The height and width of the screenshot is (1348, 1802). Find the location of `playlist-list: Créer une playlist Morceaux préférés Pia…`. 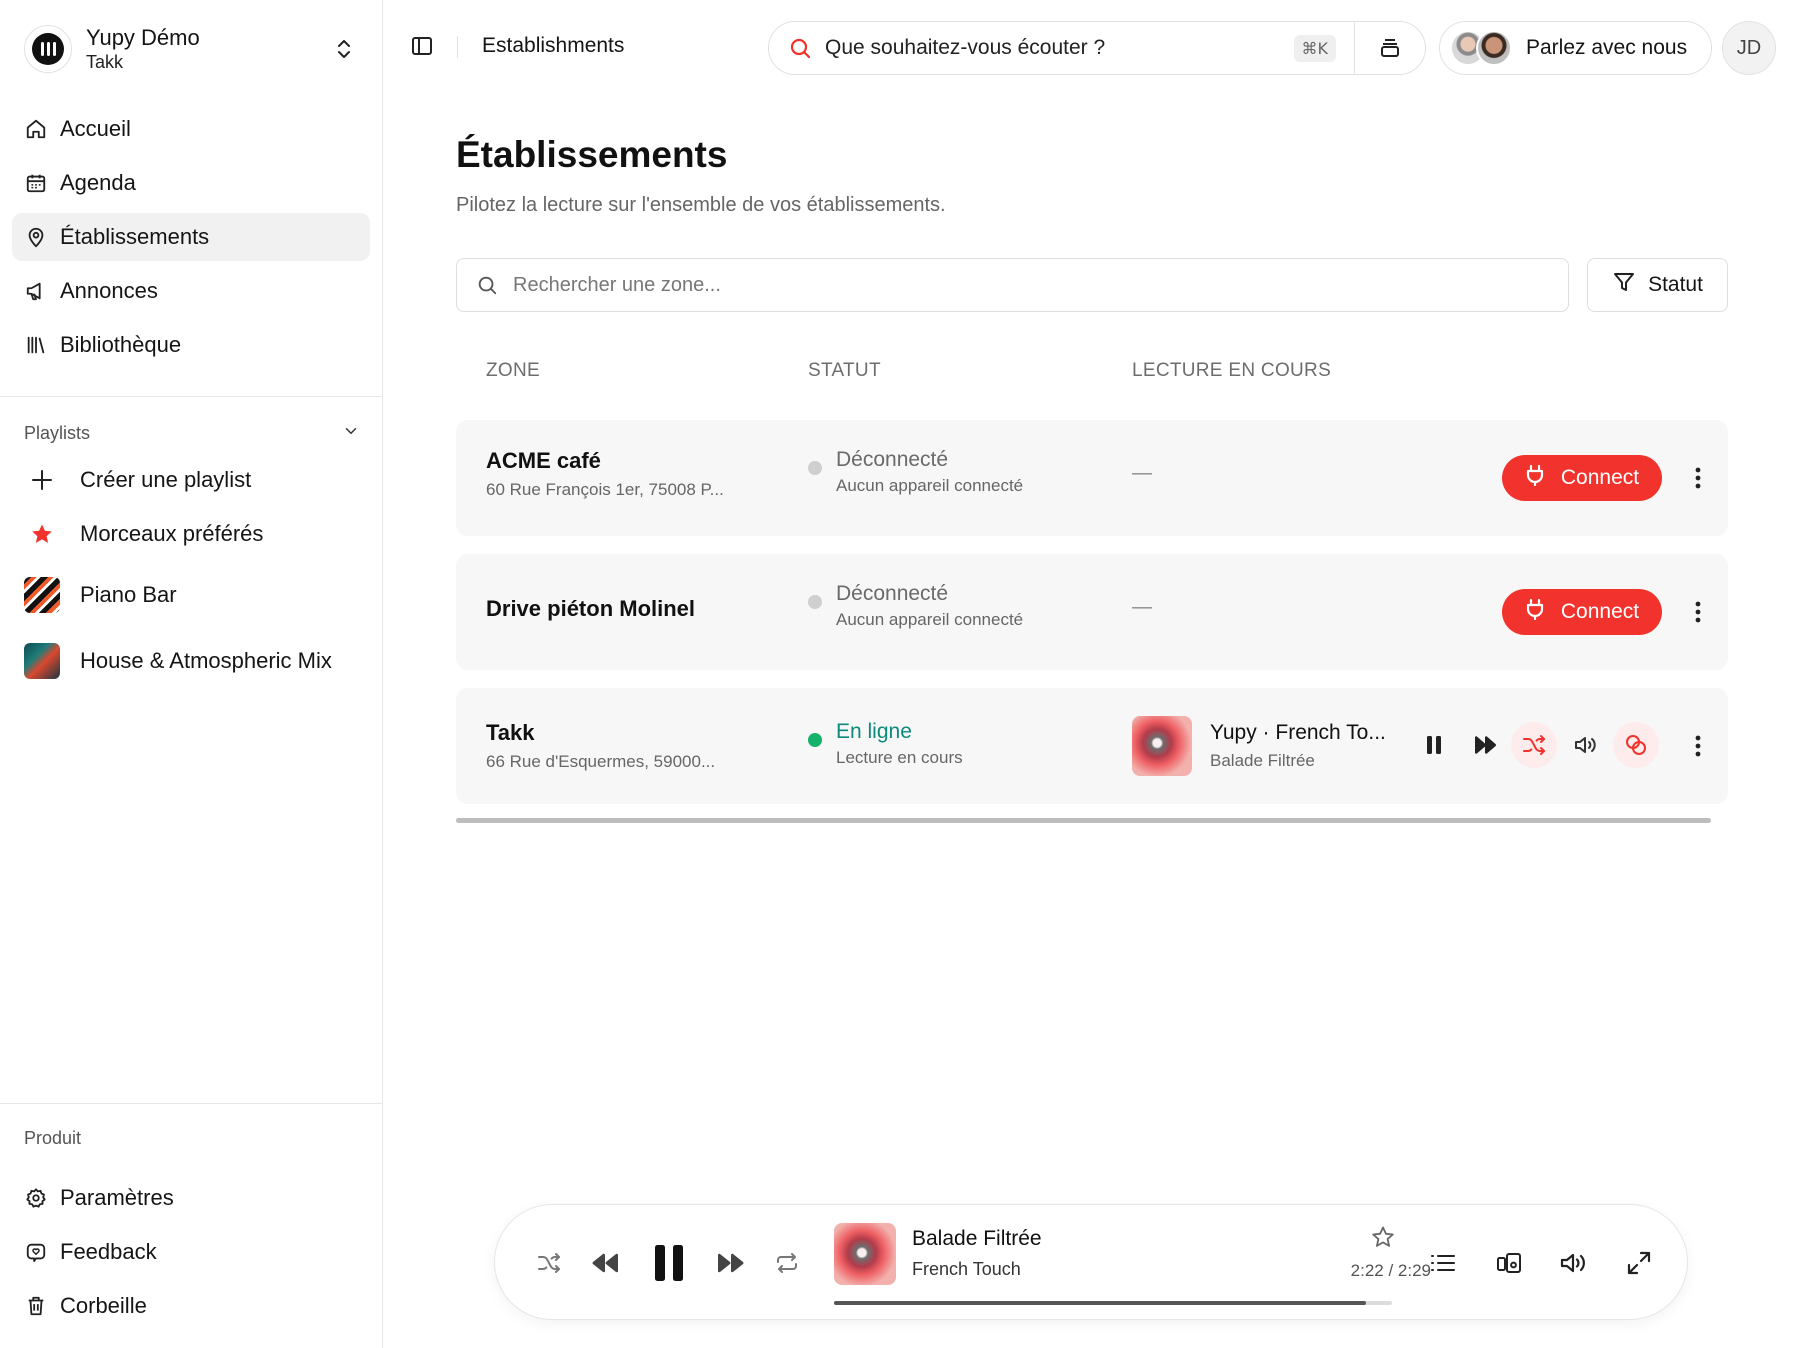

playlist-list: Créer une playlist Morceaux préférés Pia… is located at coordinates (194, 572).